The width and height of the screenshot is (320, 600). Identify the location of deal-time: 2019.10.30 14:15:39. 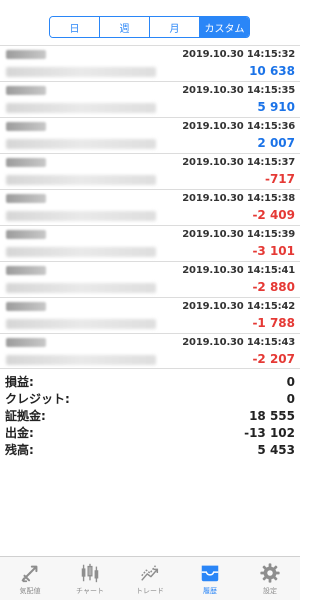
(238, 234).